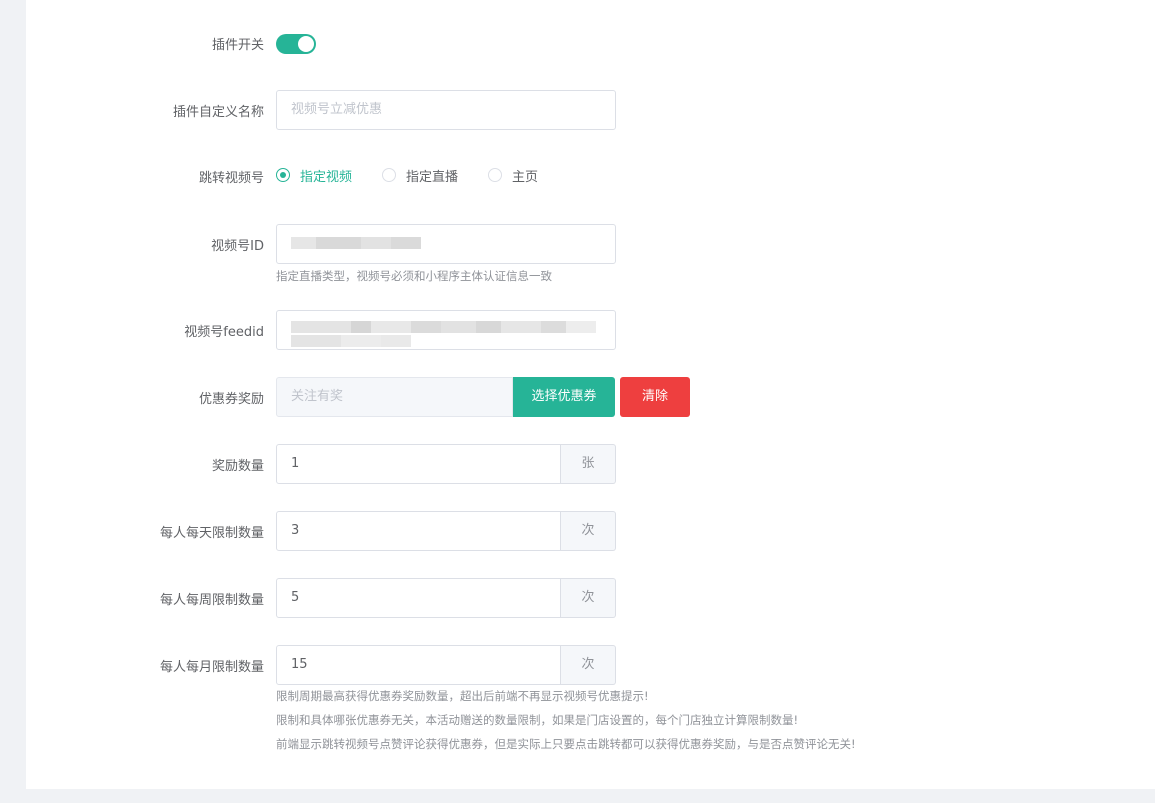 The image size is (1155, 803). Describe the element at coordinates (211, 533) in the screenshot. I see `daily-limit-label: 每人每天限制数量` at that location.